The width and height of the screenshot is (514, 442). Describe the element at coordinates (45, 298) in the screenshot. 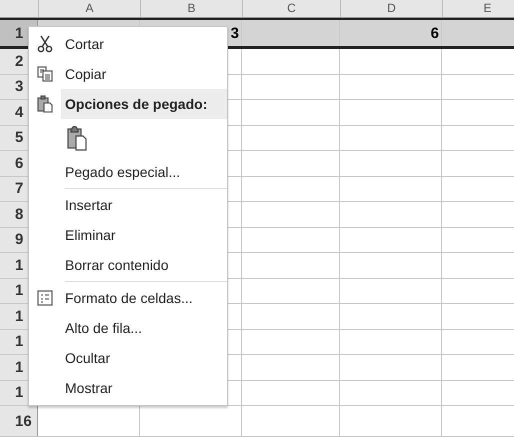

I see `format-cells-icon` at that location.